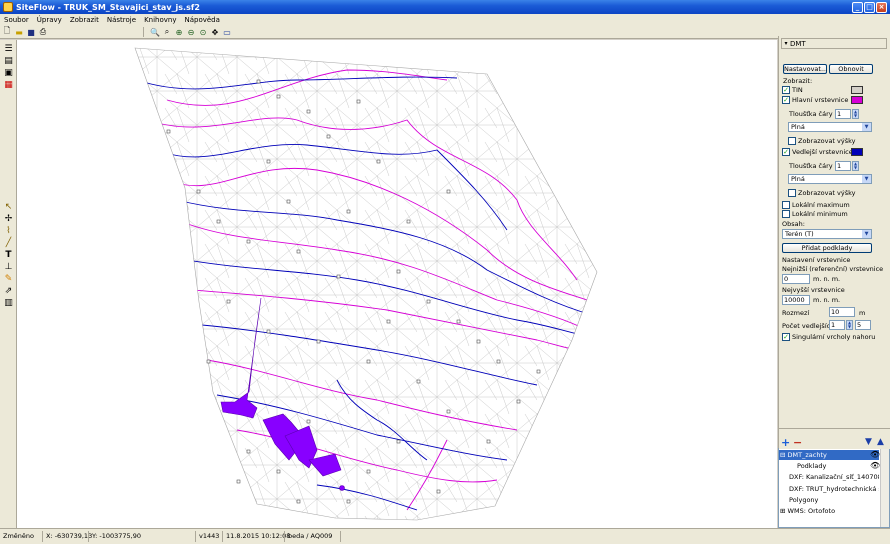 This screenshot has width=890, height=544. Describe the element at coordinates (827, 141) in the screenshot. I see `main-show-heights-label: Zobrazovat výšky` at that location.